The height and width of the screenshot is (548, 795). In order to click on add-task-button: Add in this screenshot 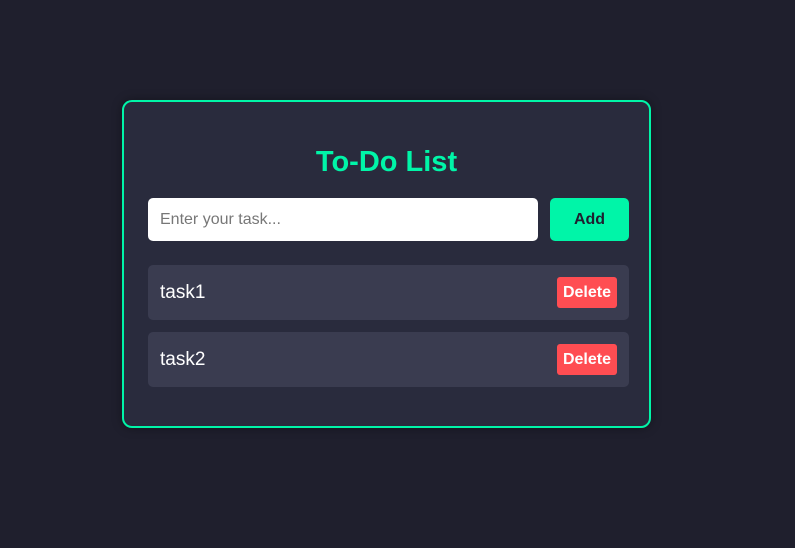, I will do `click(589, 219)`.